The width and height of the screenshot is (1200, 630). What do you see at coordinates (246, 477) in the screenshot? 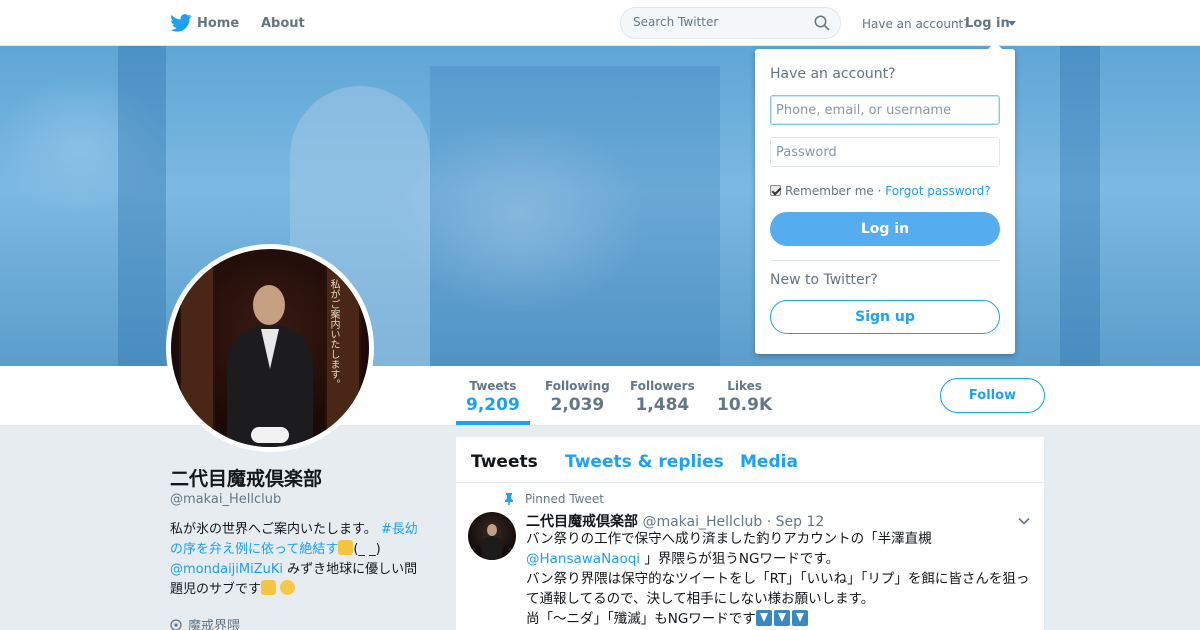
I see `profile-name: 二代目魔戒倶楽部` at bounding box center [246, 477].